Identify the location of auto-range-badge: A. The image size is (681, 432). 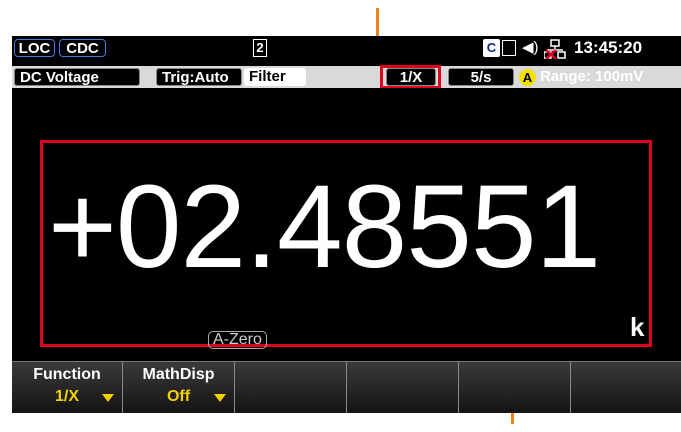
(527, 77).